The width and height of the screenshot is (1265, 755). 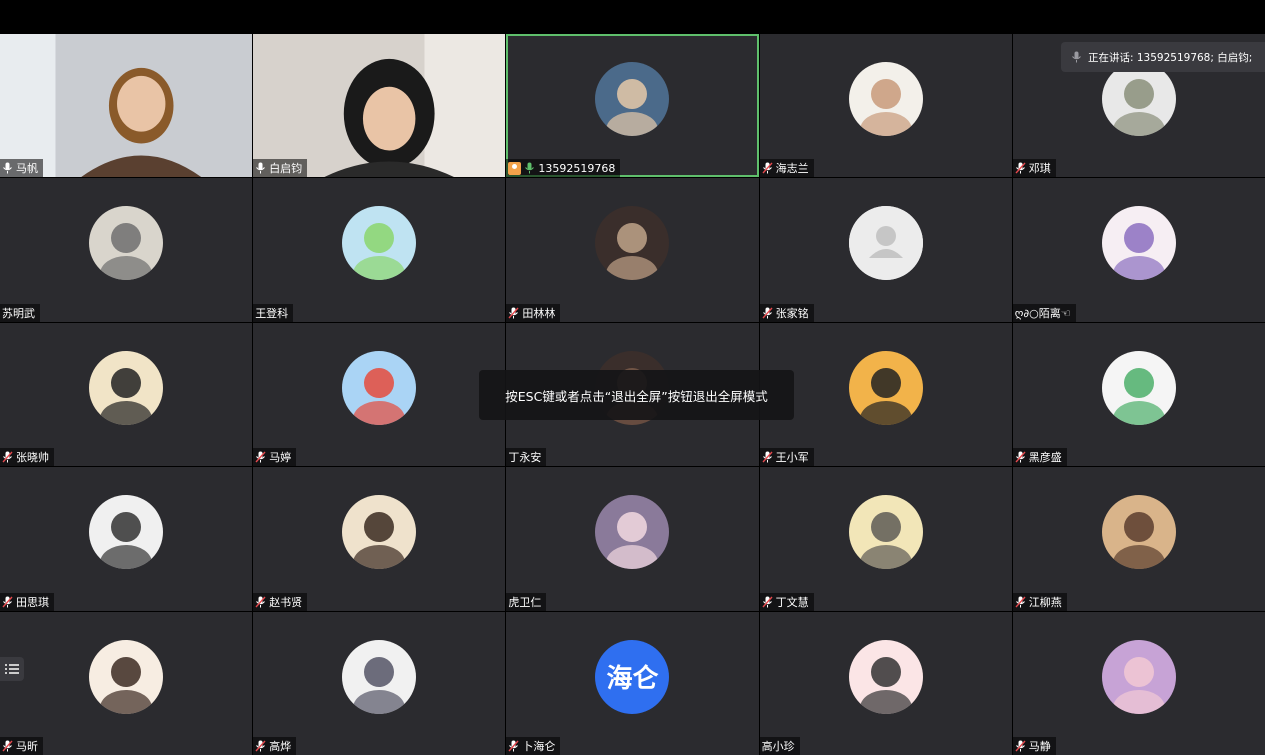 I want to click on participant-tile: 丁文慧, so click(x=885, y=539).